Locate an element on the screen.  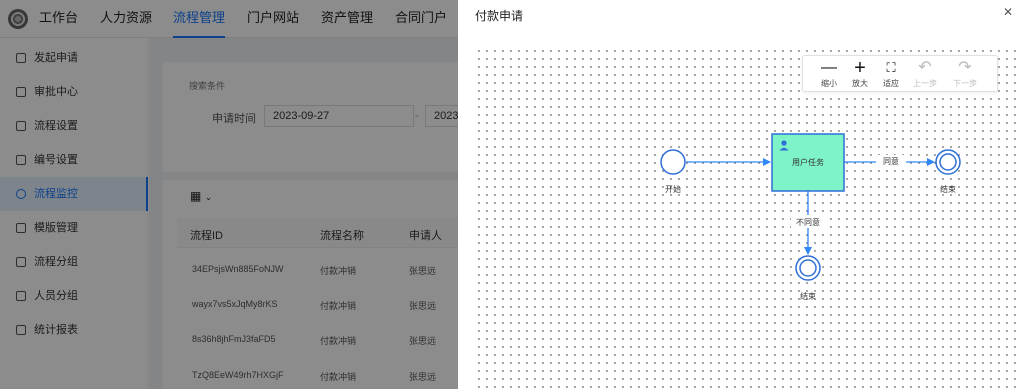
end-label-disagree: 结束 is located at coordinates (808, 296).